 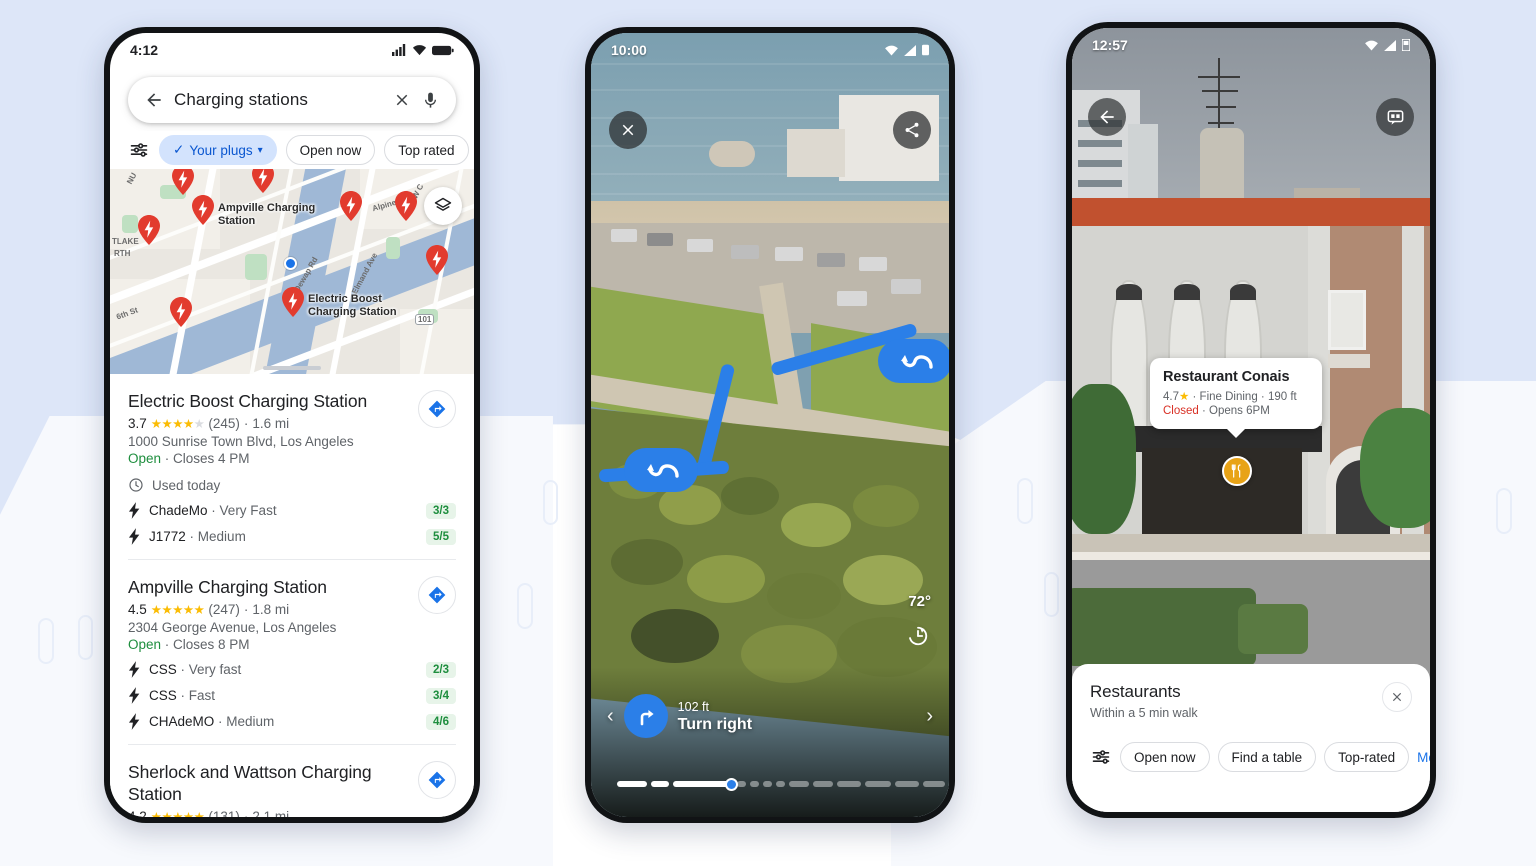 What do you see at coordinates (661, 470) in the screenshot?
I see `route-turn-marker` at bounding box center [661, 470].